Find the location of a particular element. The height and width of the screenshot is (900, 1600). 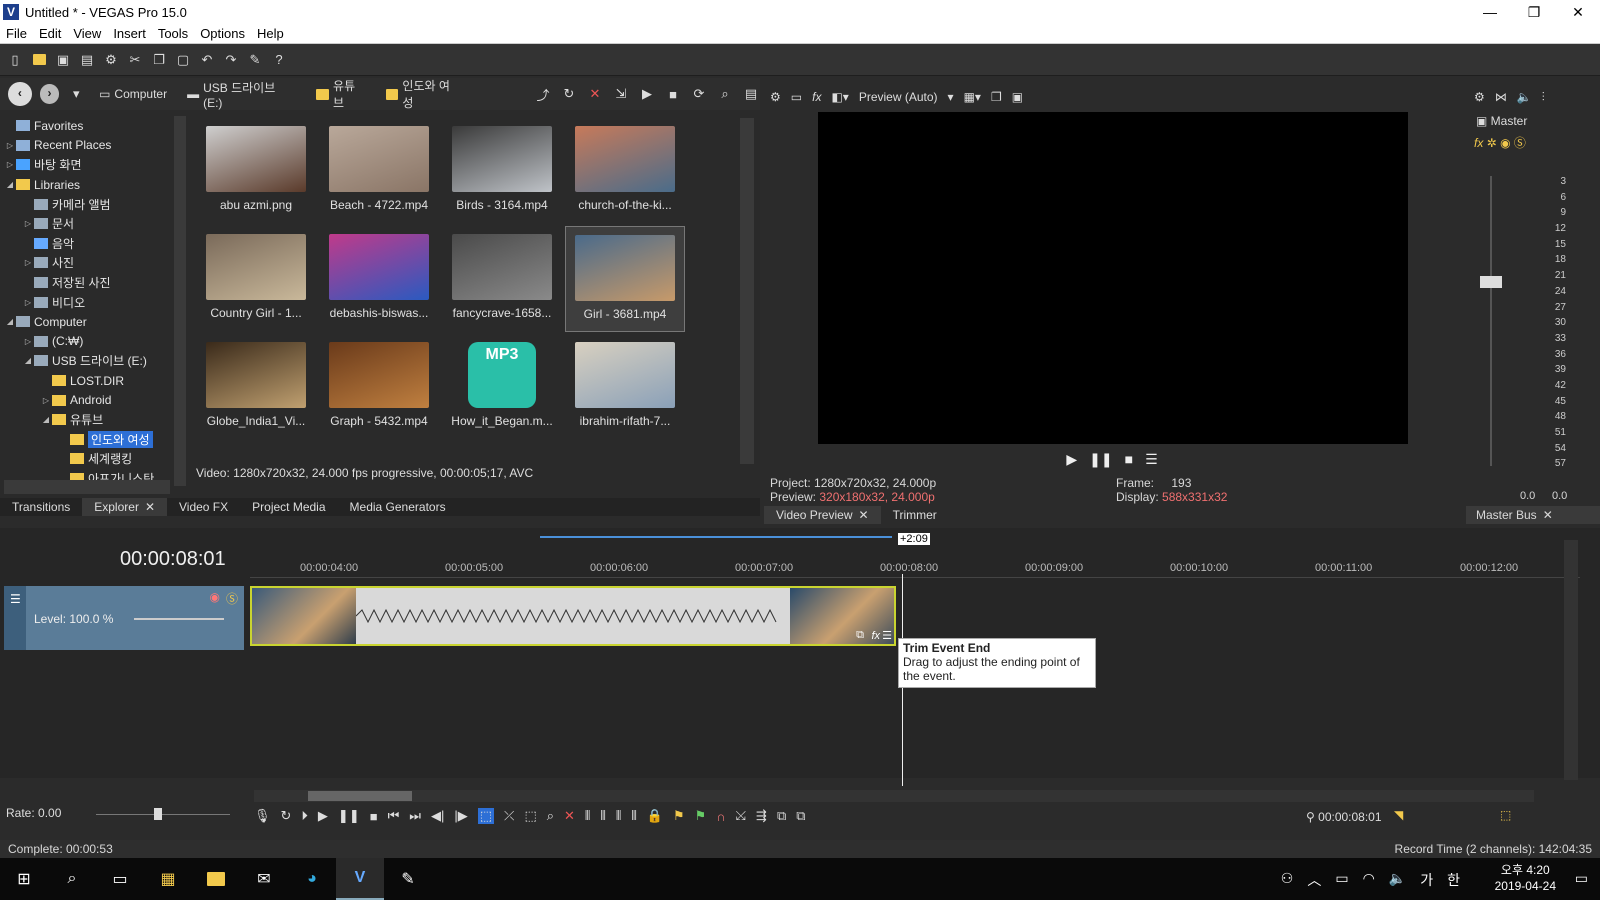

zoom-tool-icon: ⌕ is located at coordinates (550, 816).